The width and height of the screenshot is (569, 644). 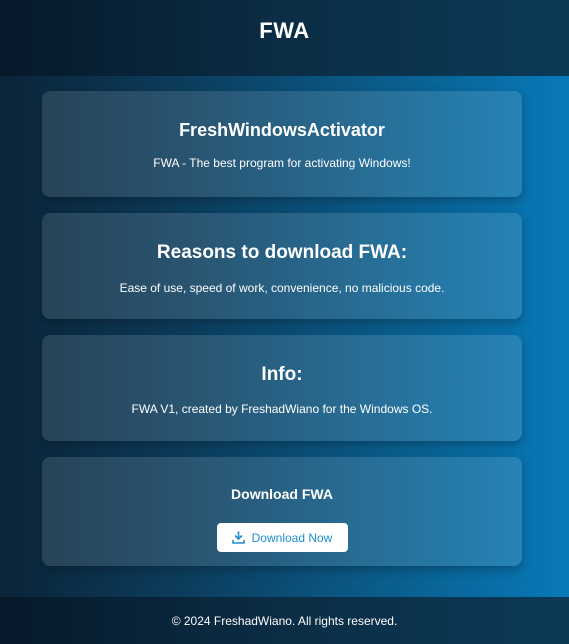 I want to click on download-icon, so click(x=238, y=537).